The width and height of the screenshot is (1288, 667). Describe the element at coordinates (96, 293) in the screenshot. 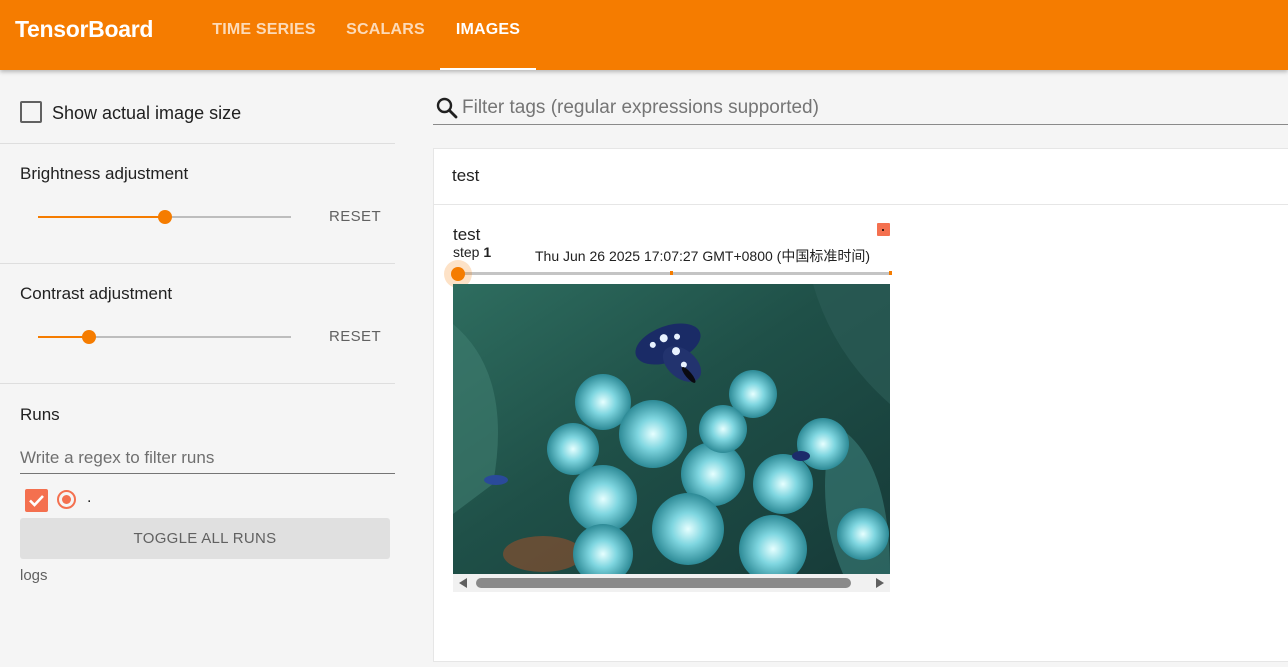

I see `contrast-label: Contrast adjustment` at that location.